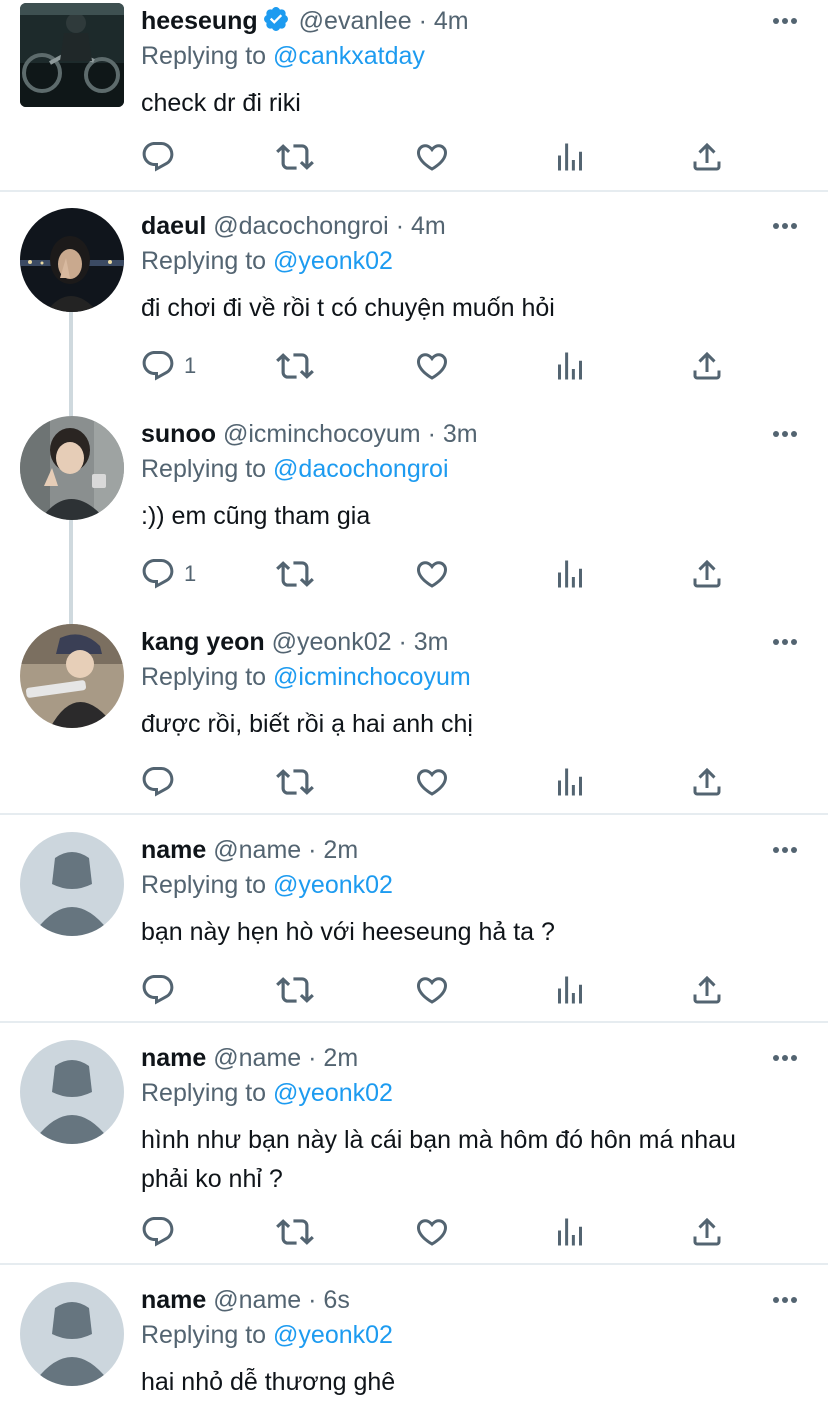  I want to click on display-name: kang yeon, so click(203, 642).